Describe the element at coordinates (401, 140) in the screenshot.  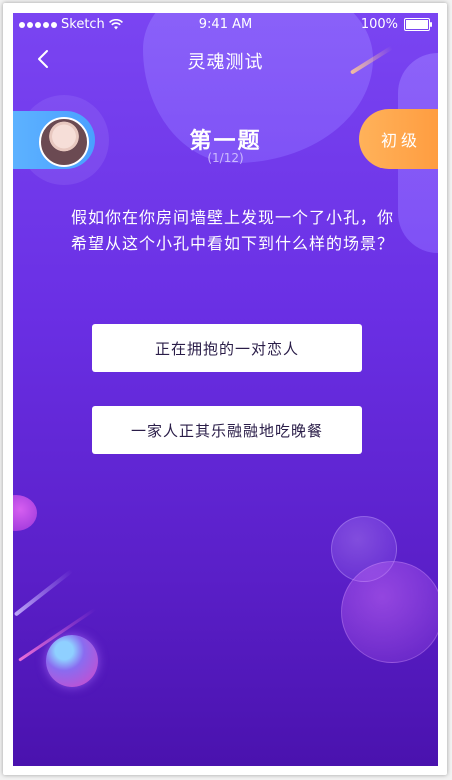
I see `level-label: 初级` at that location.